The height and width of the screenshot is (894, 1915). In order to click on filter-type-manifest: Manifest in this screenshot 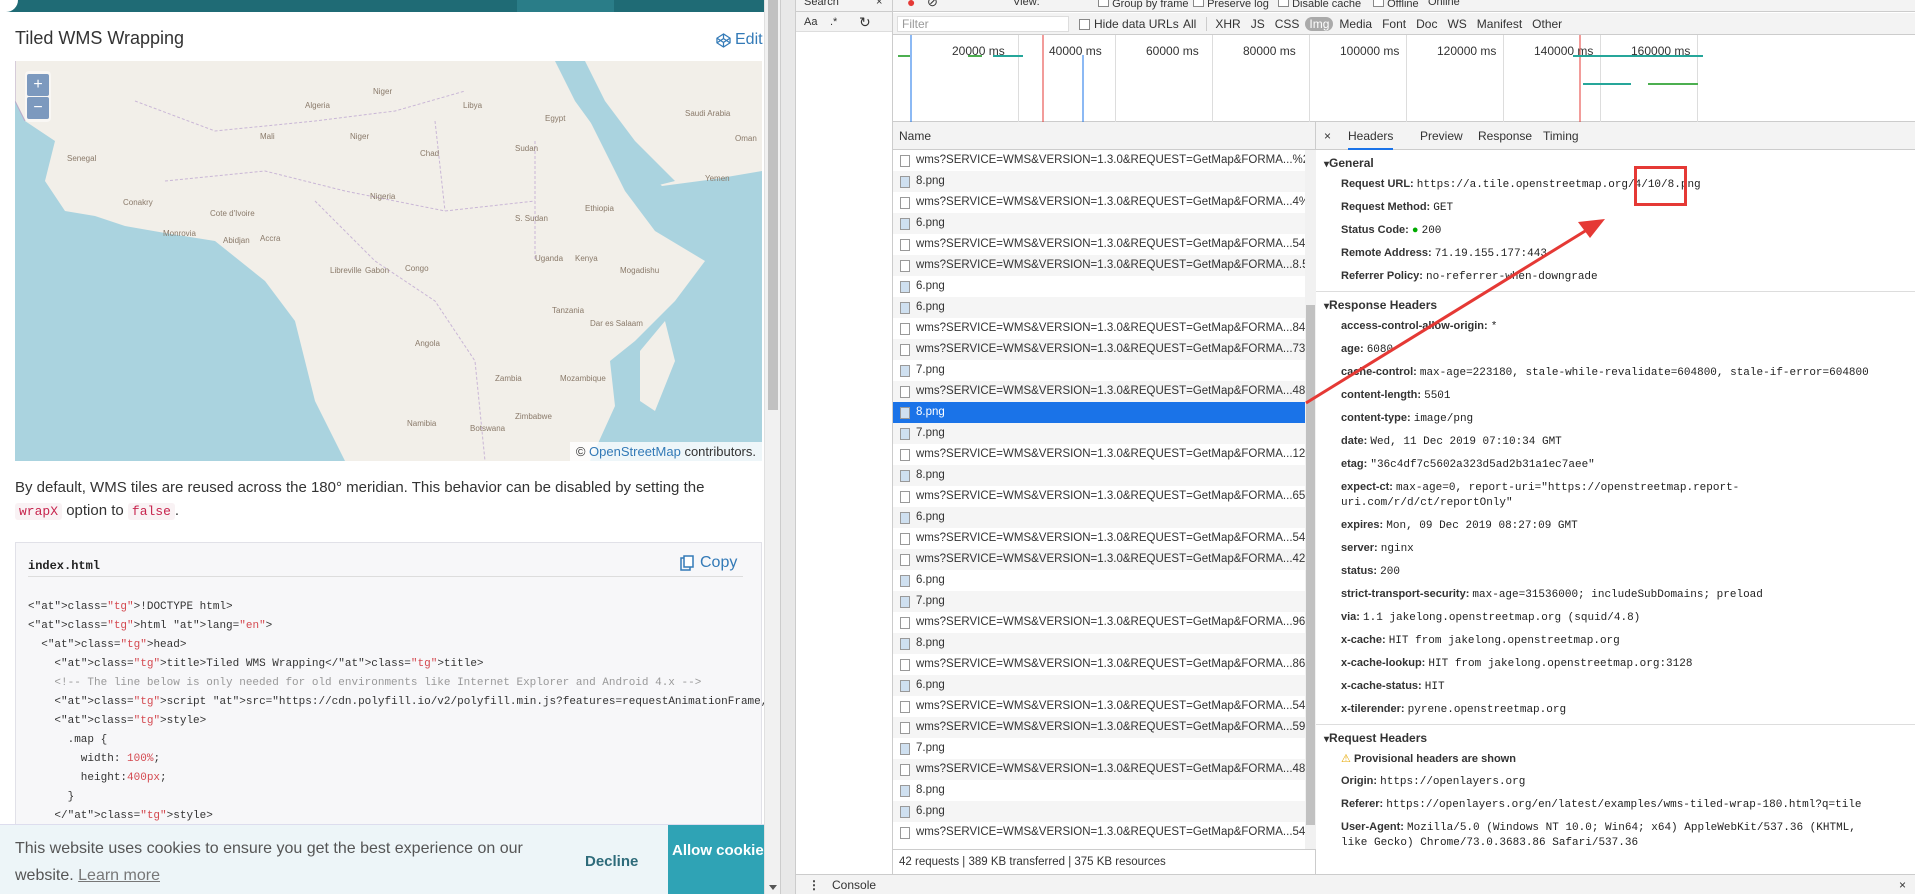, I will do `click(1499, 24)`.